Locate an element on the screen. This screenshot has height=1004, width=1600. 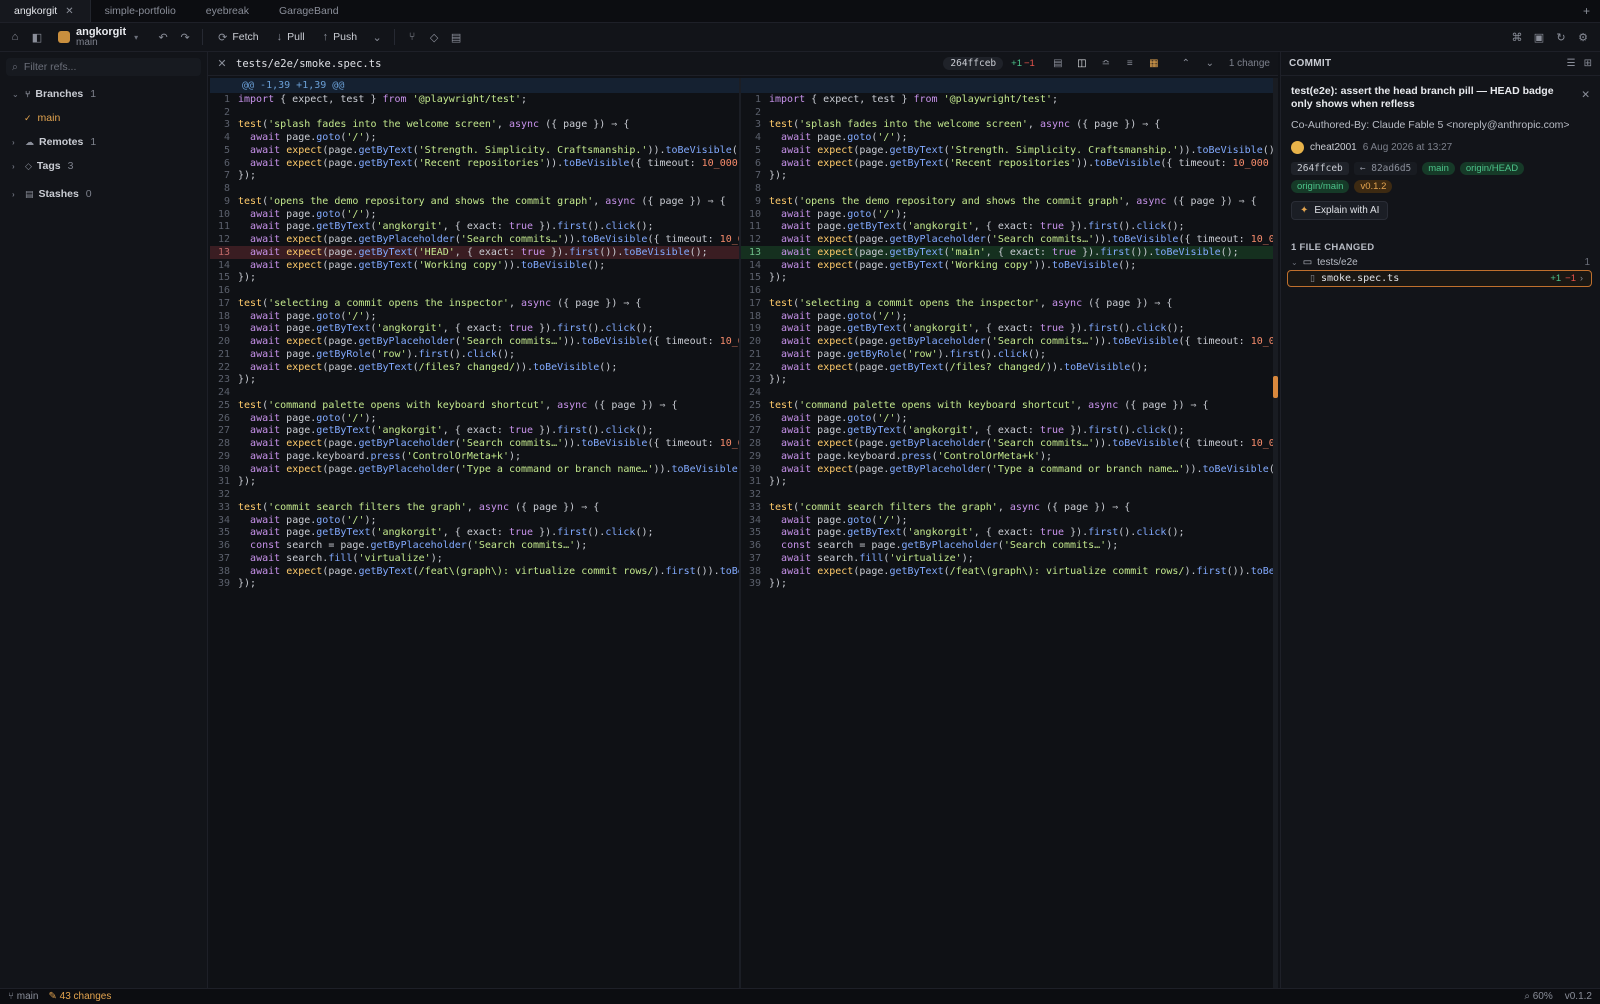
ref-badge: main is located at coordinates (1438, 168).